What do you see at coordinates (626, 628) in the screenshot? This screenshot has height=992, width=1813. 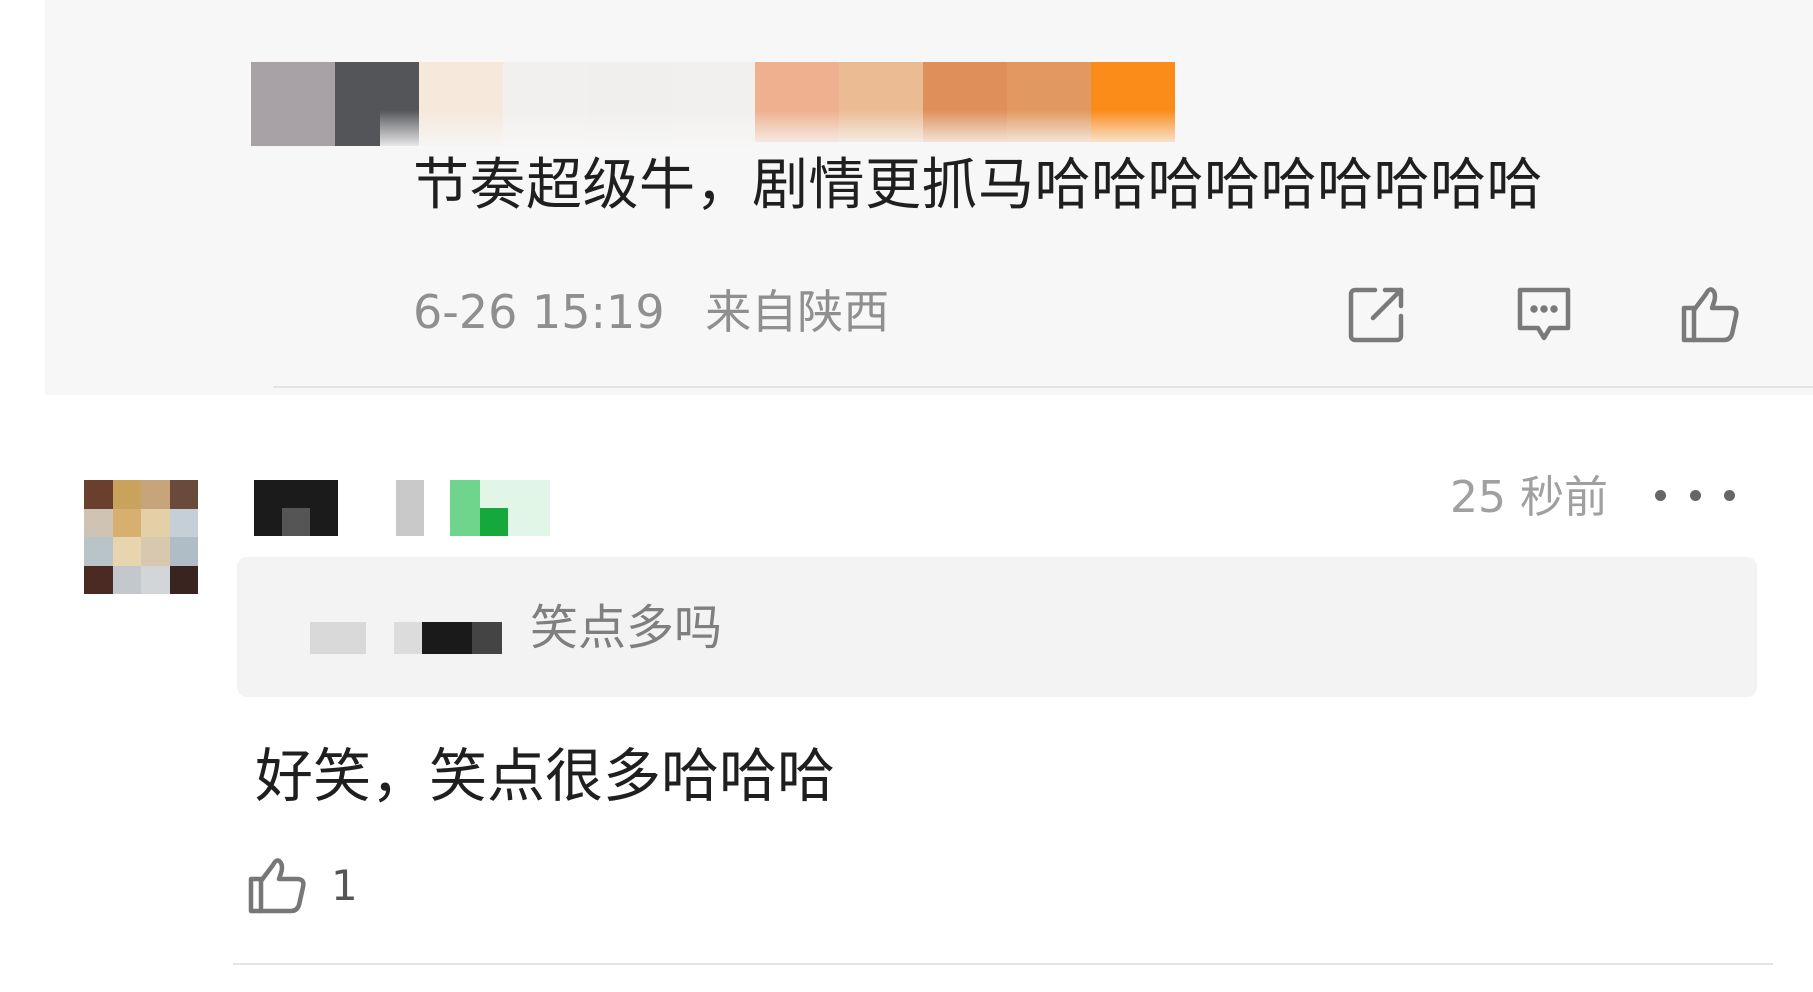 I see `quoted-text: 笑点多吗` at bounding box center [626, 628].